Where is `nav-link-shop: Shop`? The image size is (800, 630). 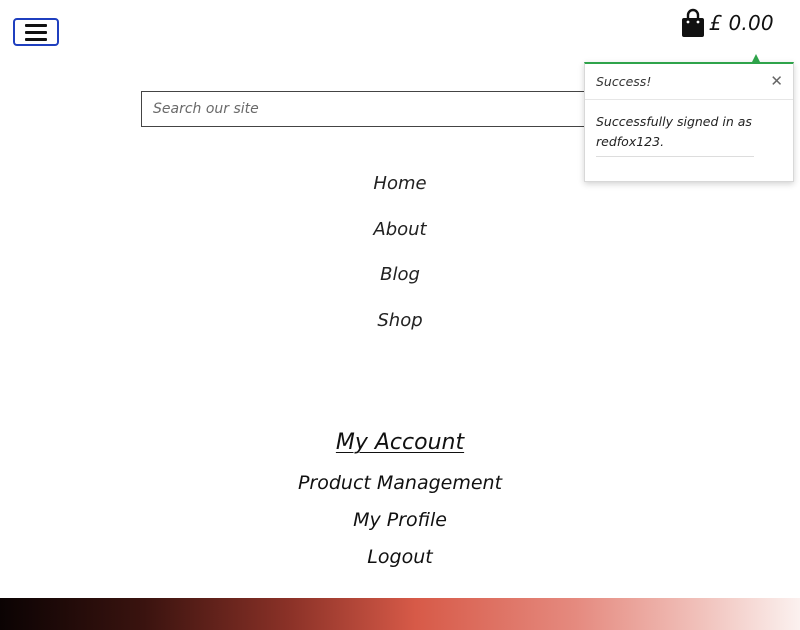
nav-link-shop: Shop is located at coordinates (400, 328).